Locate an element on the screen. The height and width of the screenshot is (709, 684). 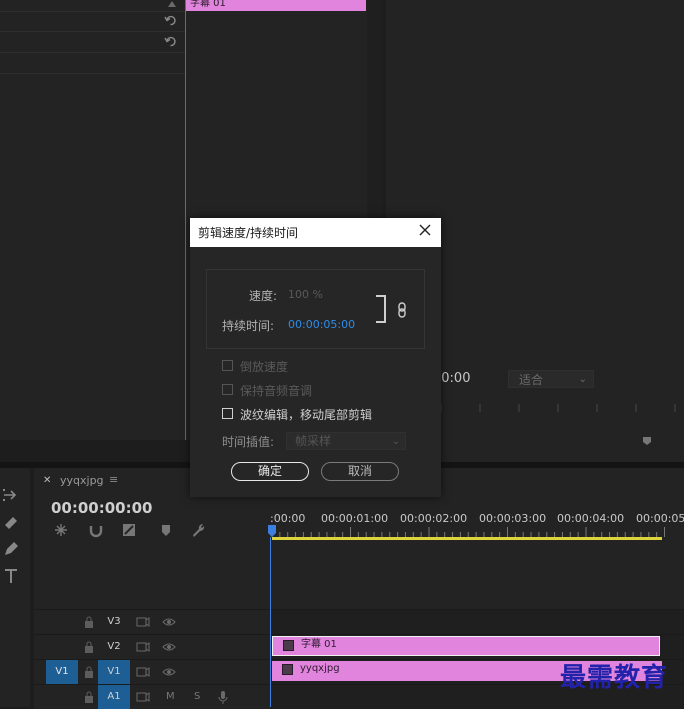
marker-icon is located at coordinates (647, 441).